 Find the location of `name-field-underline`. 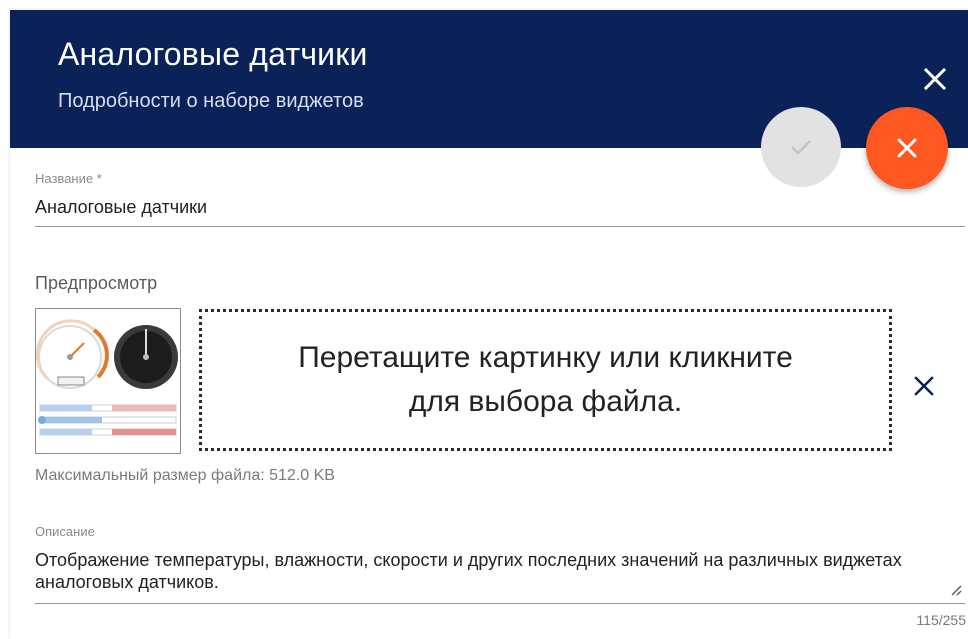

name-field-underline is located at coordinates (500, 226).